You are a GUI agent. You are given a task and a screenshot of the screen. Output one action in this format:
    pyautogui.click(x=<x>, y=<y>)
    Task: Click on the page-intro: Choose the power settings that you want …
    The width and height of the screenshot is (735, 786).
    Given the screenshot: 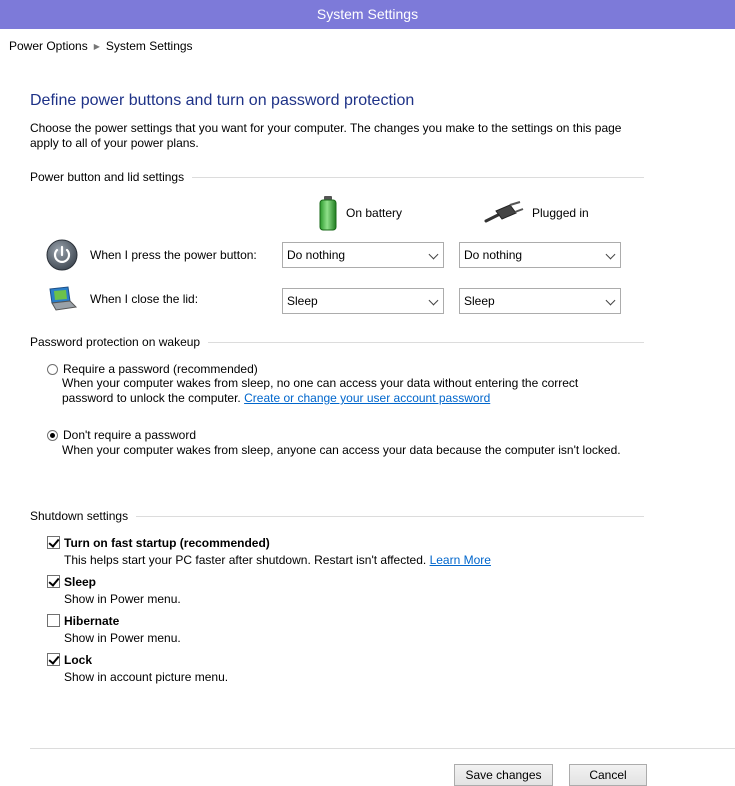 What is the action you would take?
    pyautogui.click(x=326, y=135)
    